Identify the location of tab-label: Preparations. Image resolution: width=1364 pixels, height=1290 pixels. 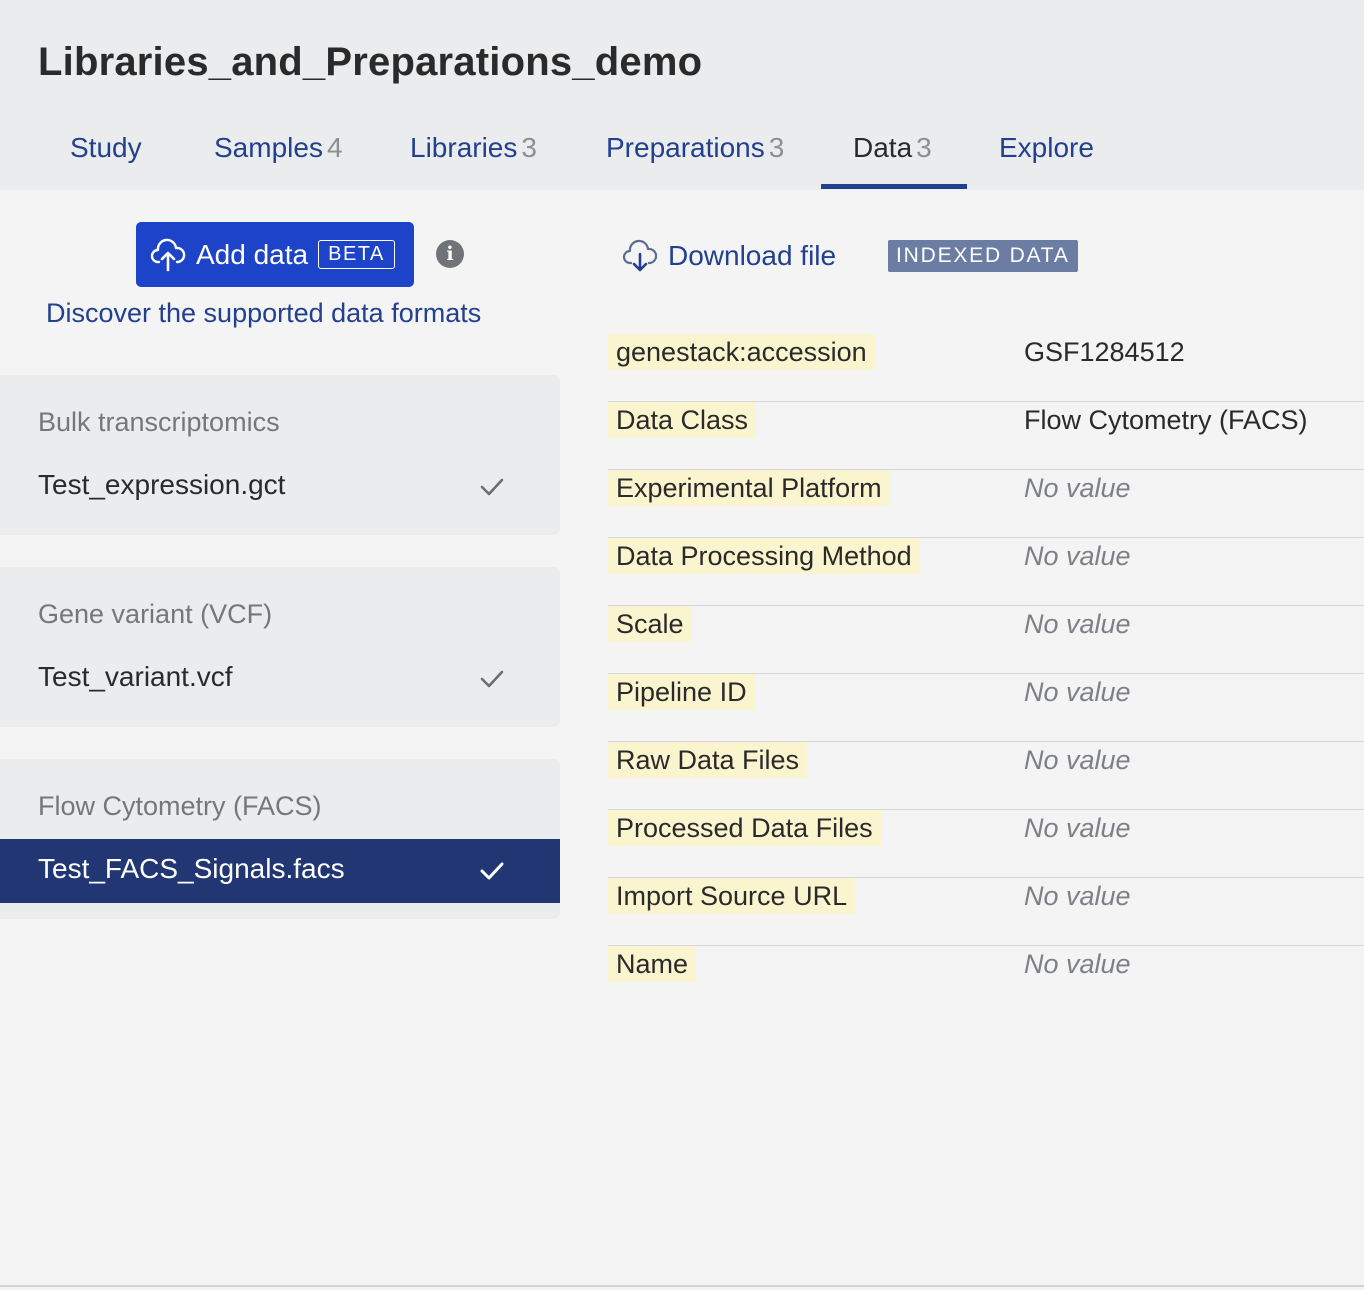
(685, 147).